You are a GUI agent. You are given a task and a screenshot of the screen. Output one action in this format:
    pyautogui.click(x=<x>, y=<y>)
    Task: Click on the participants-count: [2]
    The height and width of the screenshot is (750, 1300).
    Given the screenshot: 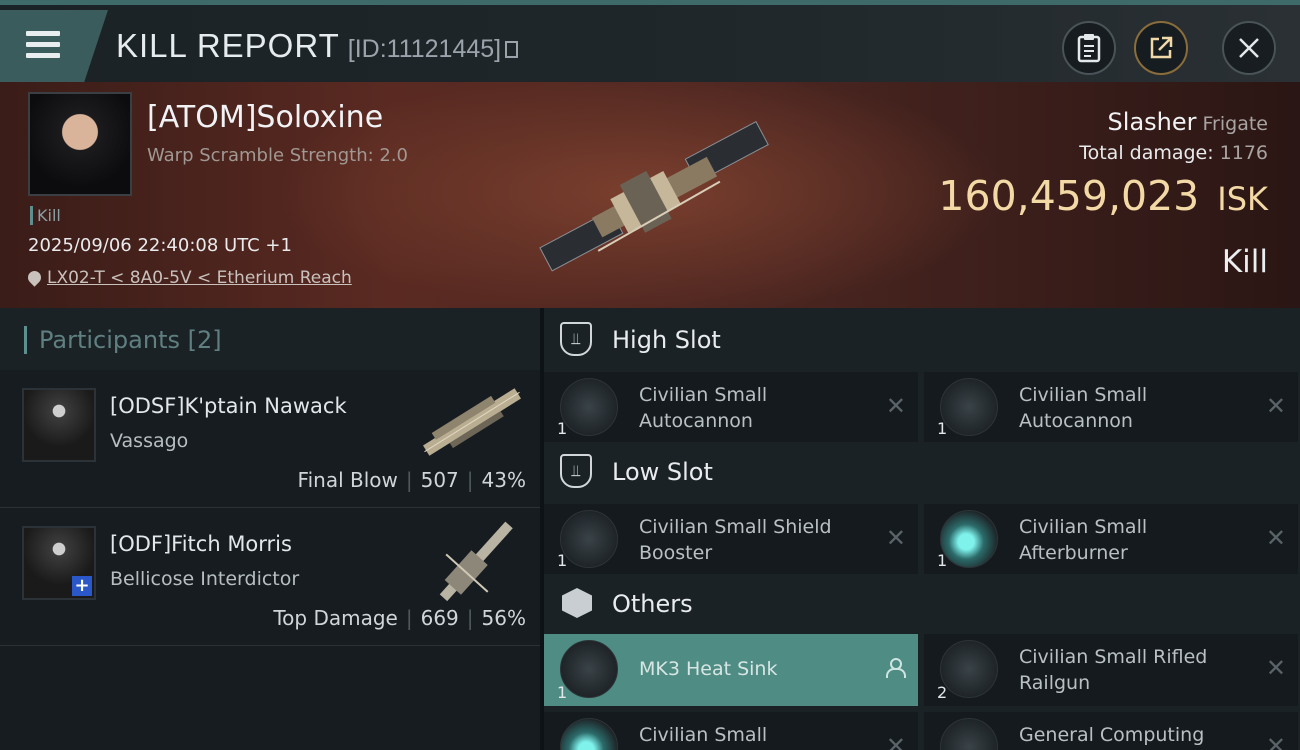 What is the action you would take?
    pyautogui.click(x=204, y=340)
    